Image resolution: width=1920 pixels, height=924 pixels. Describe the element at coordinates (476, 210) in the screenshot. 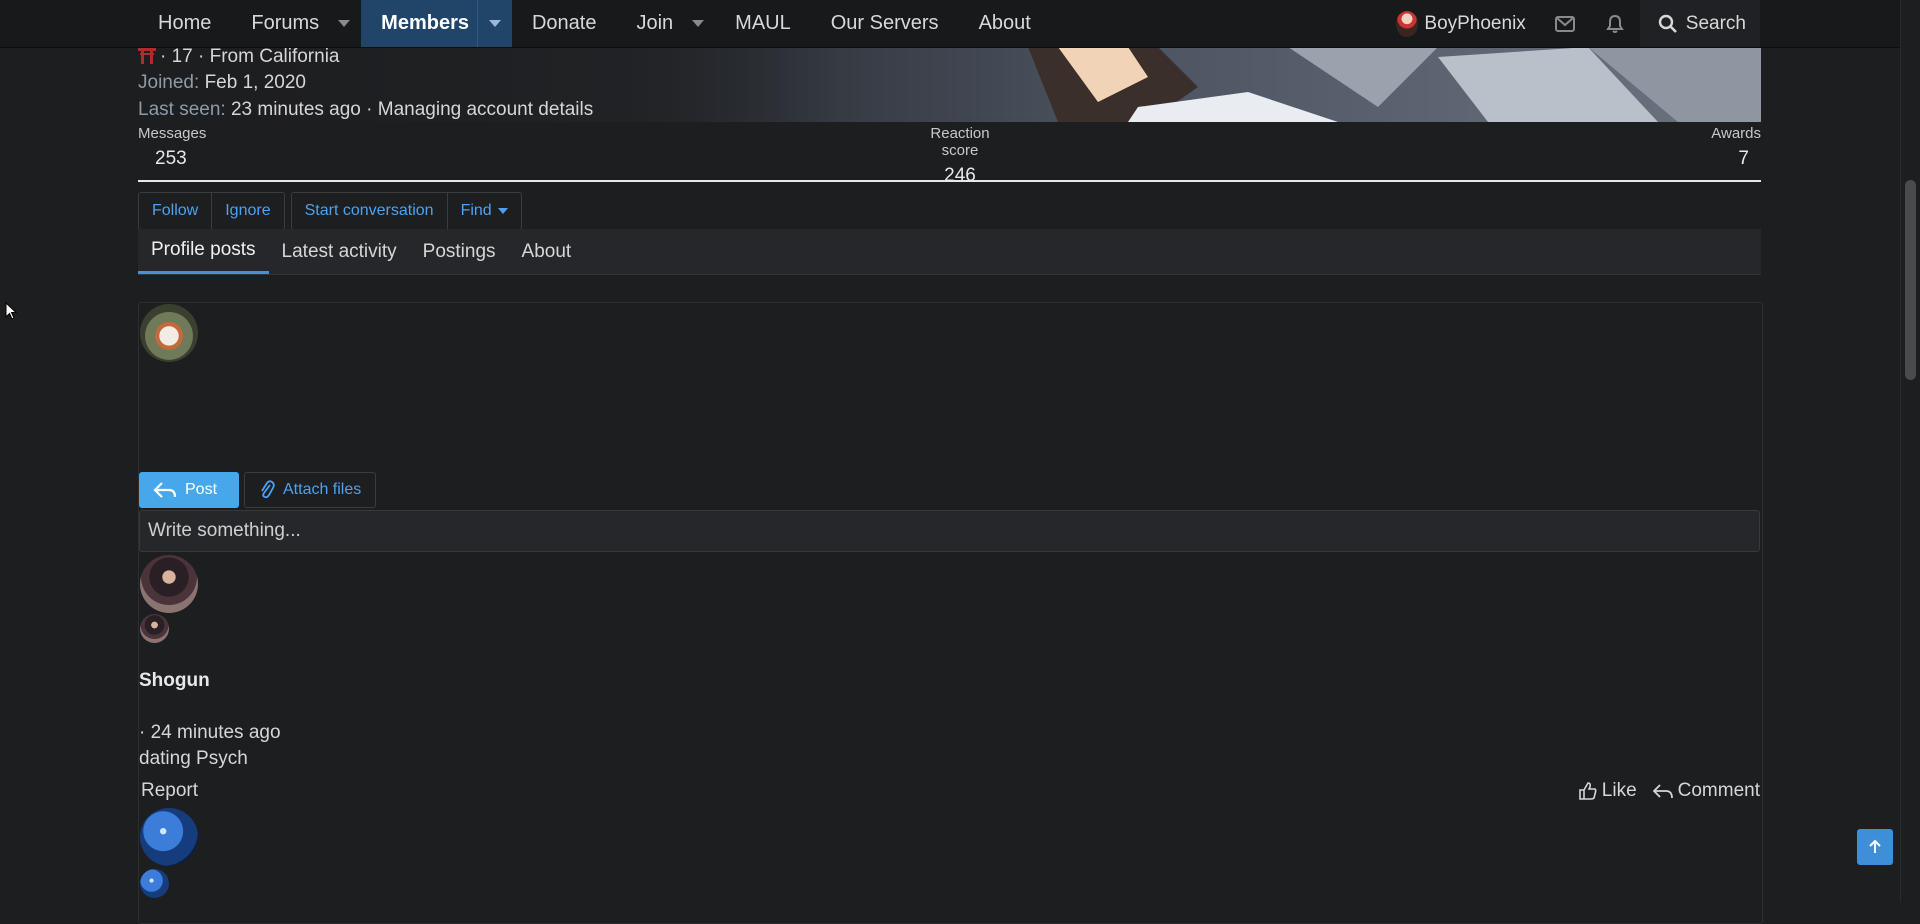

I see `find-label: Find` at that location.